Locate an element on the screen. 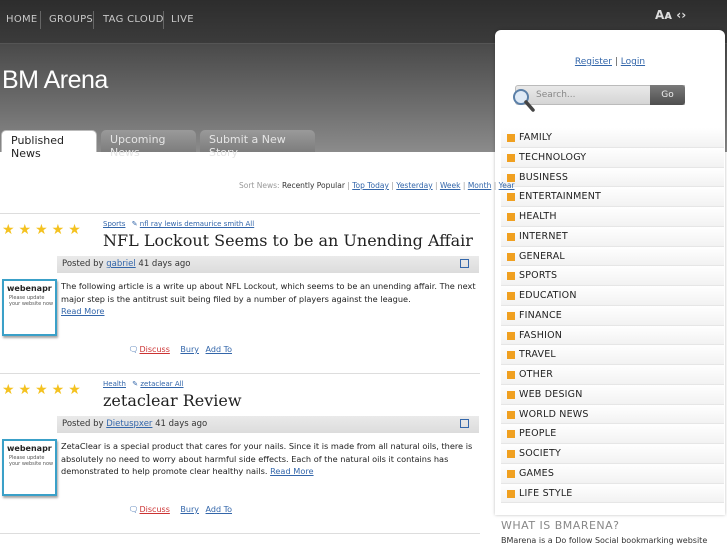 The width and height of the screenshot is (727, 545). category-item: BUSINESS is located at coordinates (612, 177).